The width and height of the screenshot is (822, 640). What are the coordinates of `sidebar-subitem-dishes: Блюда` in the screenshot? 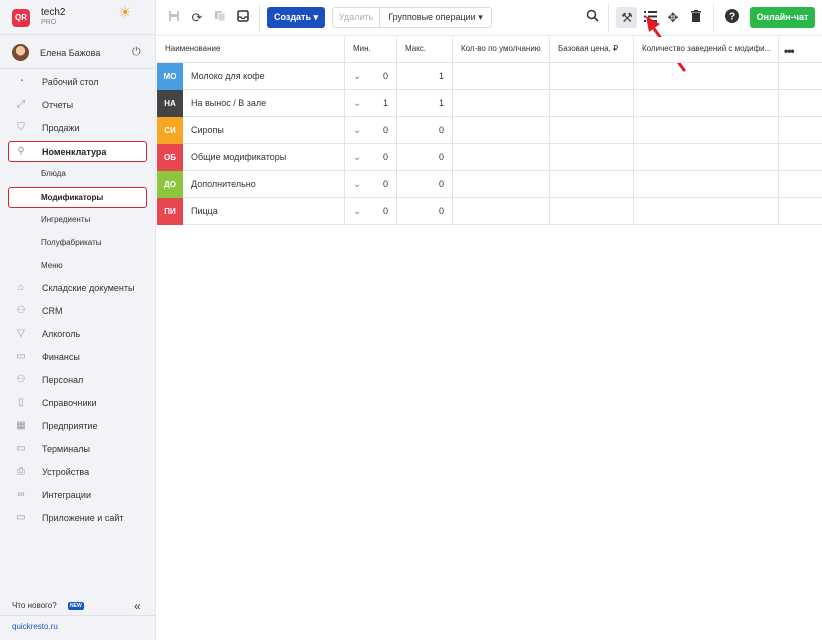 It's located at (53, 173).